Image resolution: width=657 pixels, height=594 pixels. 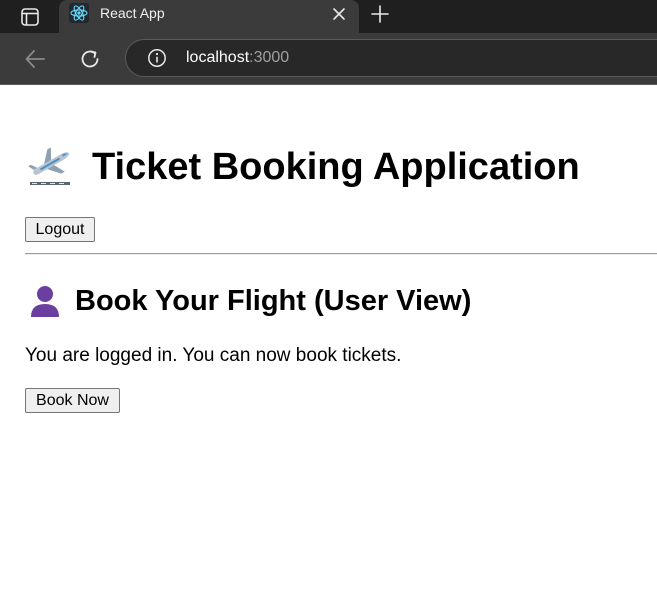 What do you see at coordinates (35, 59) in the screenshot?
I see `arrow-left-icon` at bounding box center [35, 59].